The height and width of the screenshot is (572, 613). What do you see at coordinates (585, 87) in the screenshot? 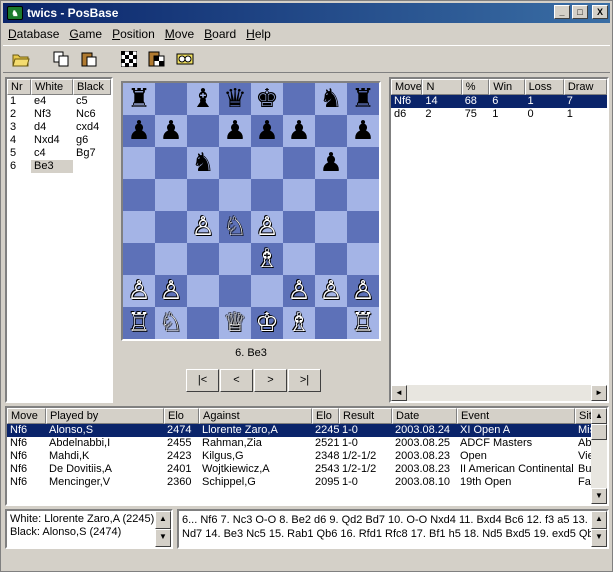
I see `header-draw: Draw` at bounding box center [585, 87].